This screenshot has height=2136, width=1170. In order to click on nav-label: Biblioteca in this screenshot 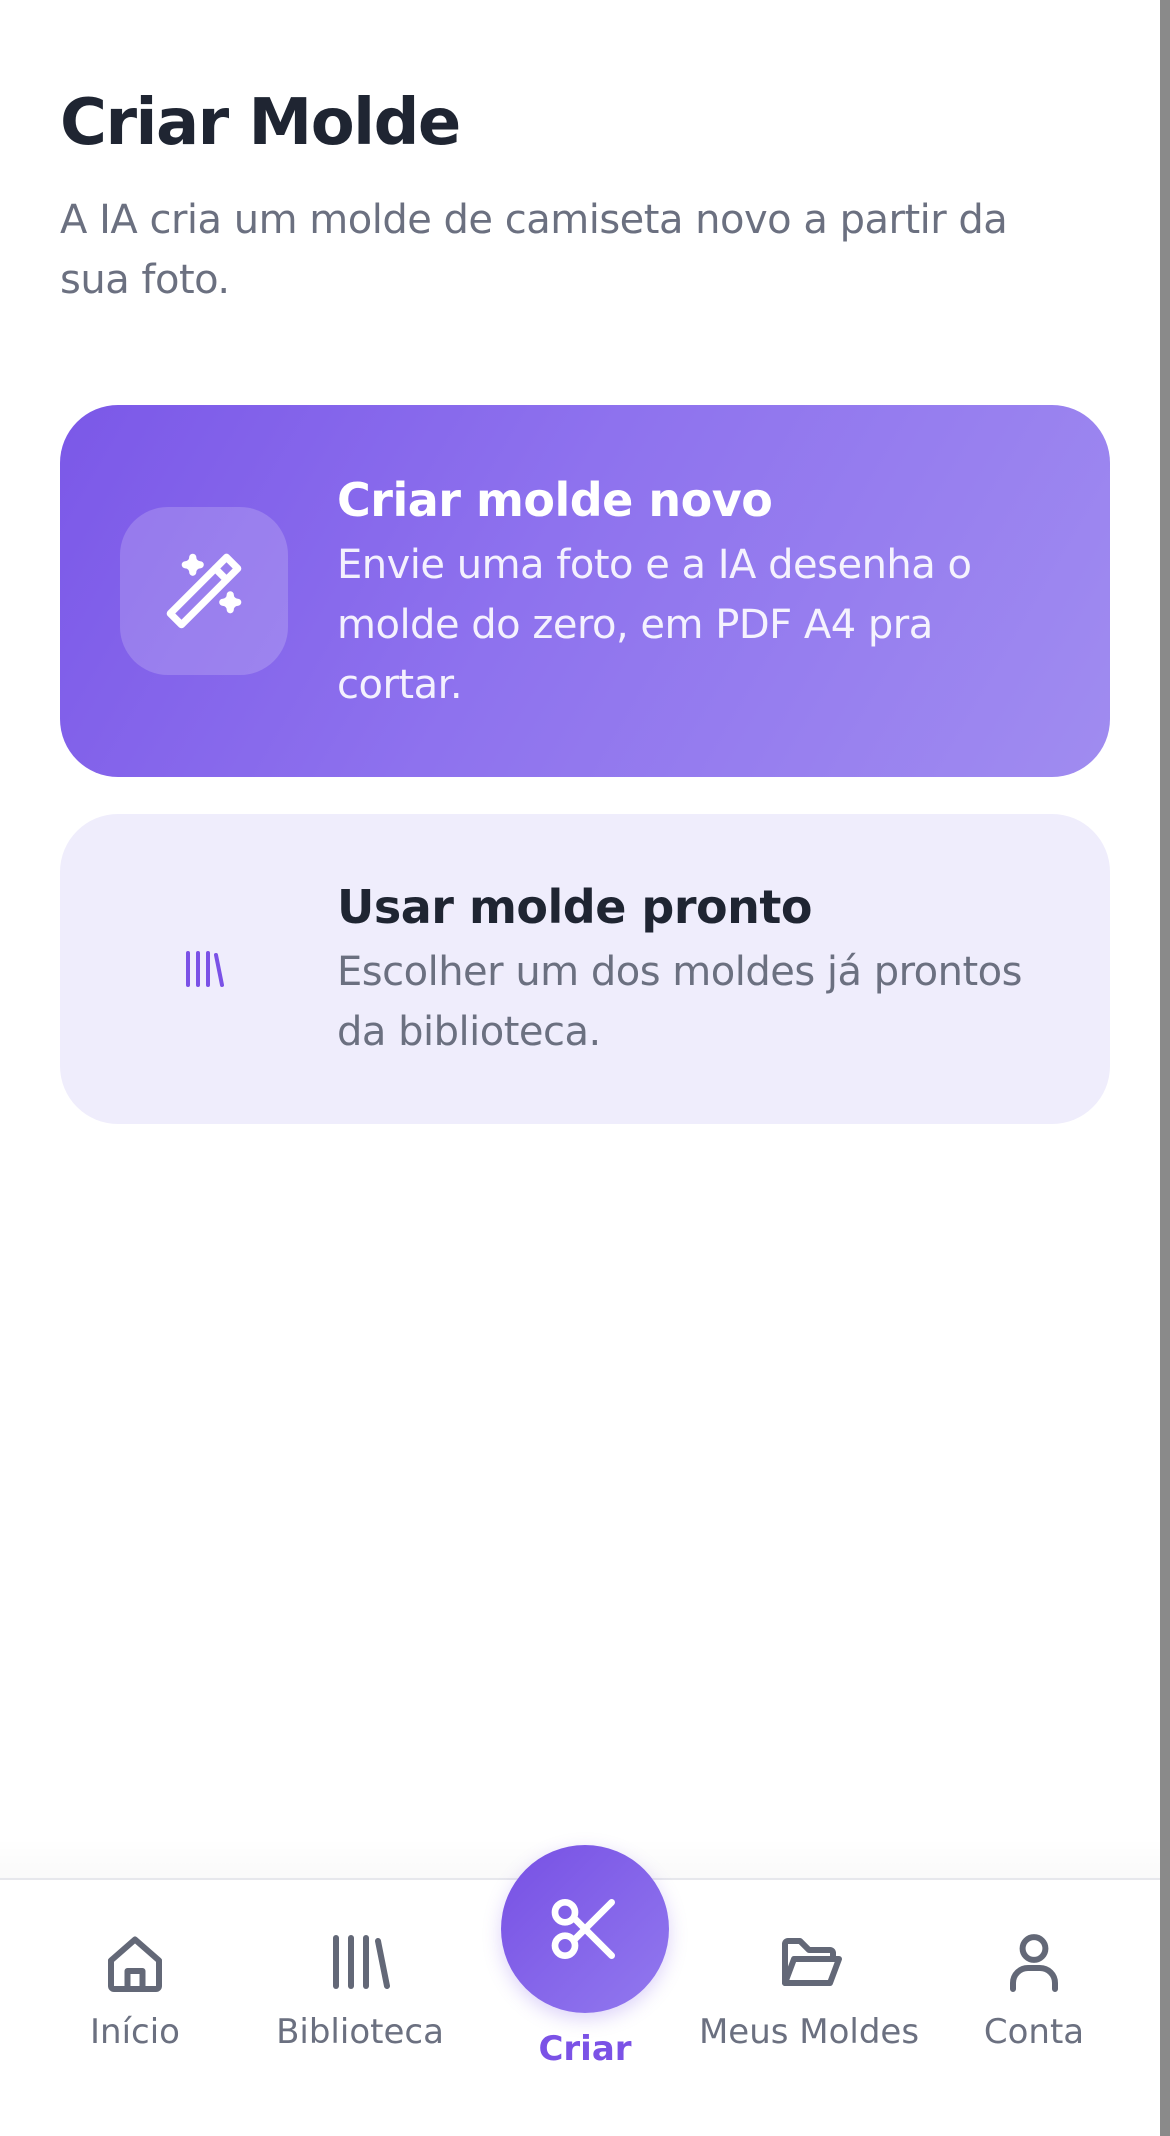, I will do `click(360, 2032)`.